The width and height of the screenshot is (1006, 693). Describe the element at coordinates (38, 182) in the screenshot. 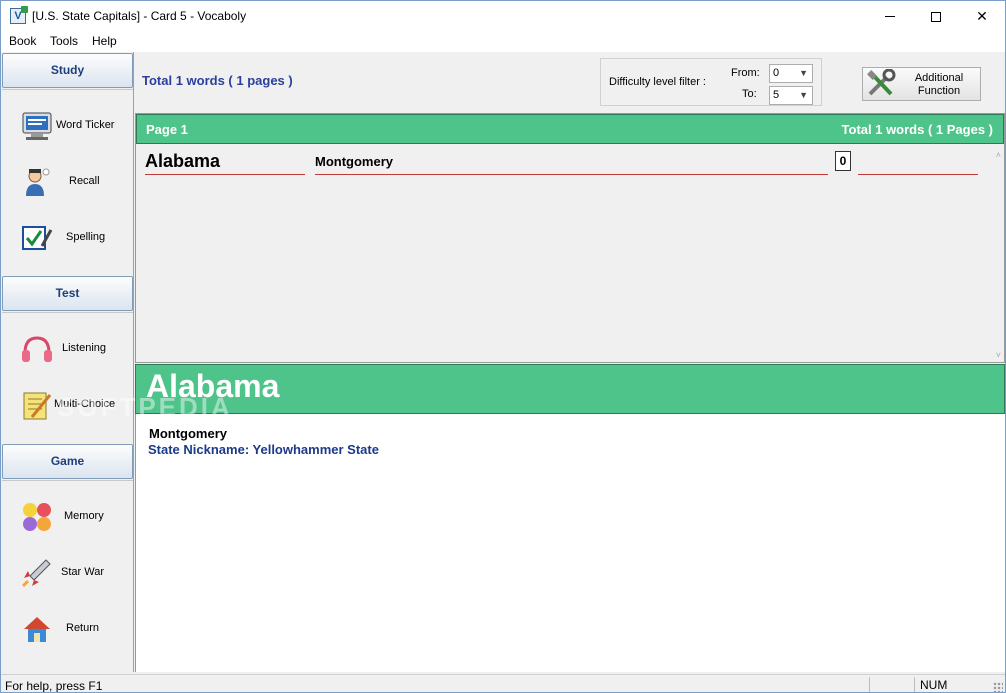

I see `person-thinking-icon` at that location.